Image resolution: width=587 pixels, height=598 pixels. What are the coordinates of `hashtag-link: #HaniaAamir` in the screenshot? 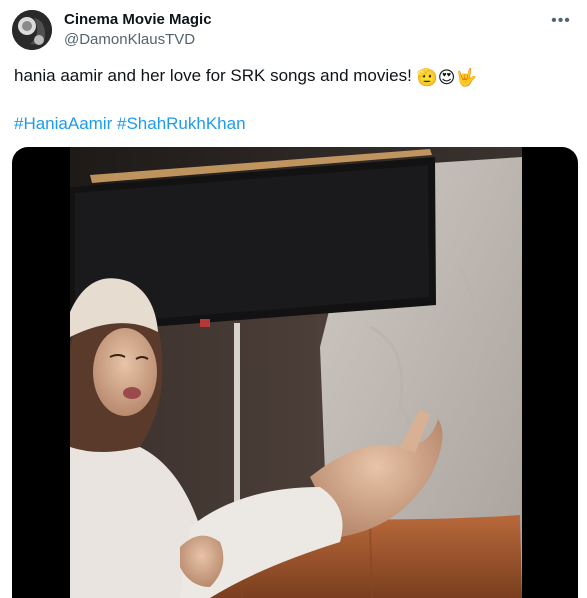 It's located at (63, 123).